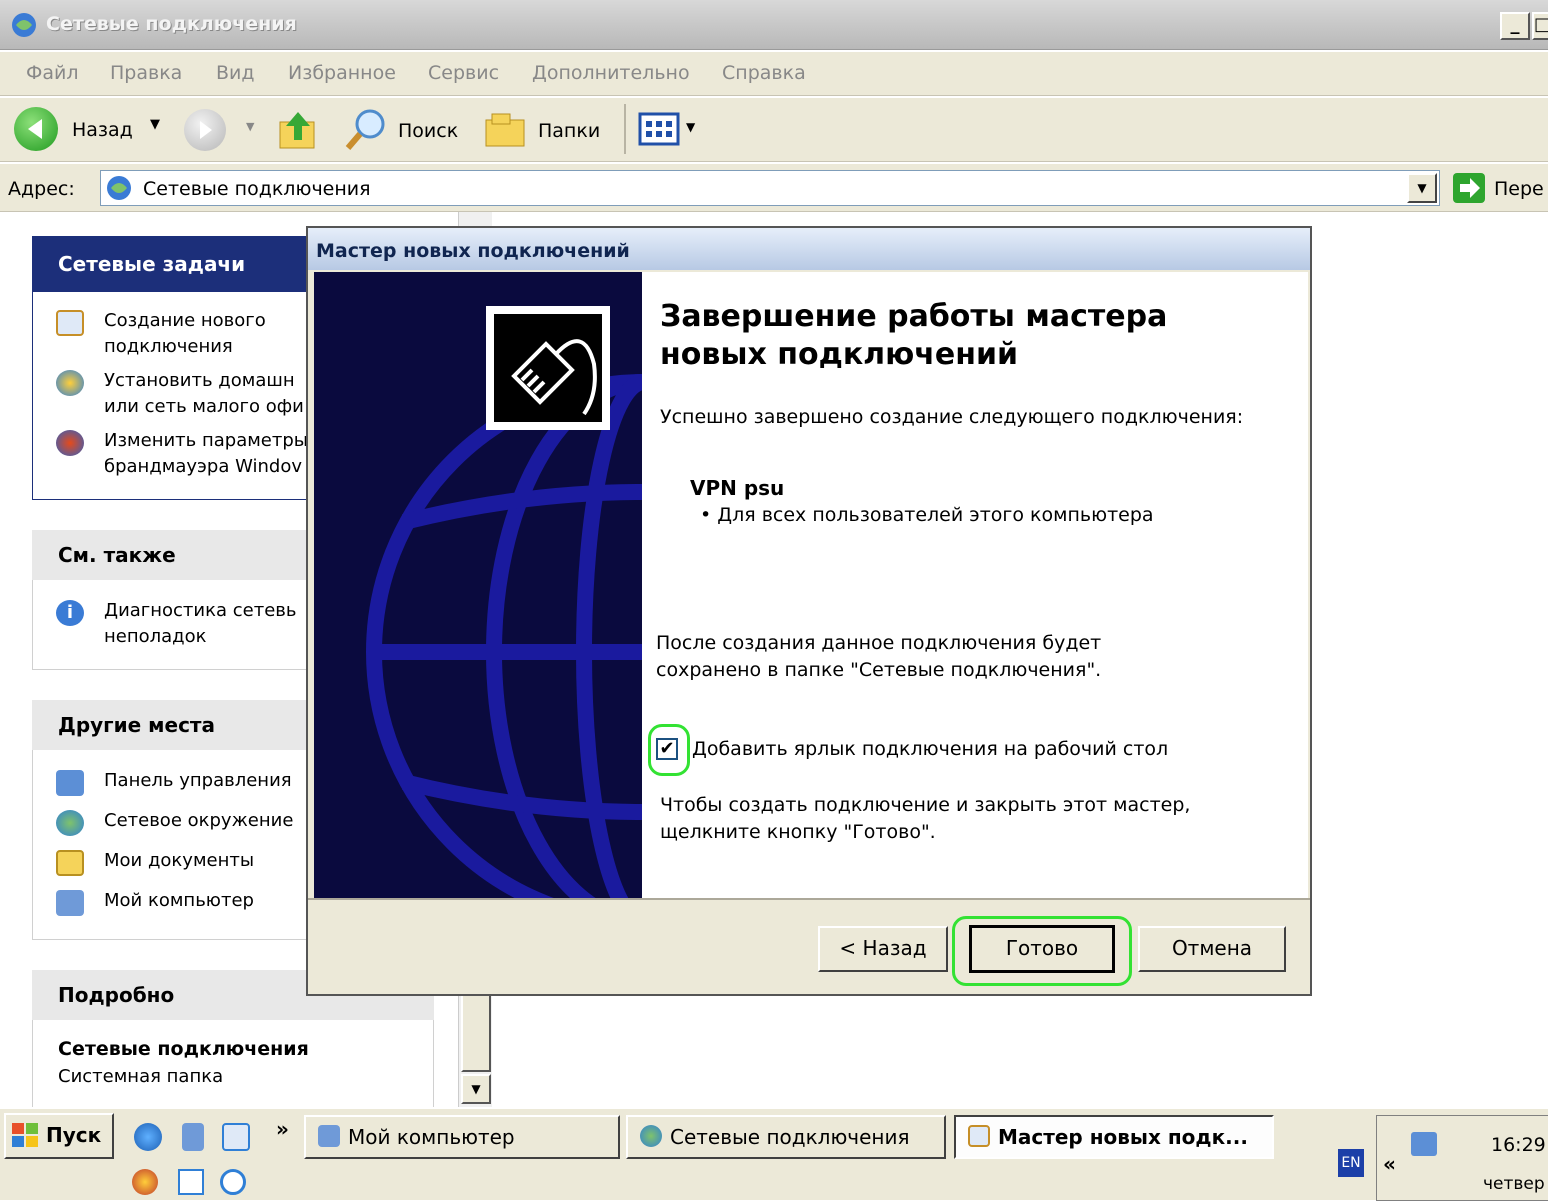 The width and height of the screenshot is (1548, 1201). I want to click on media-player-icon, so click(233, 1182).